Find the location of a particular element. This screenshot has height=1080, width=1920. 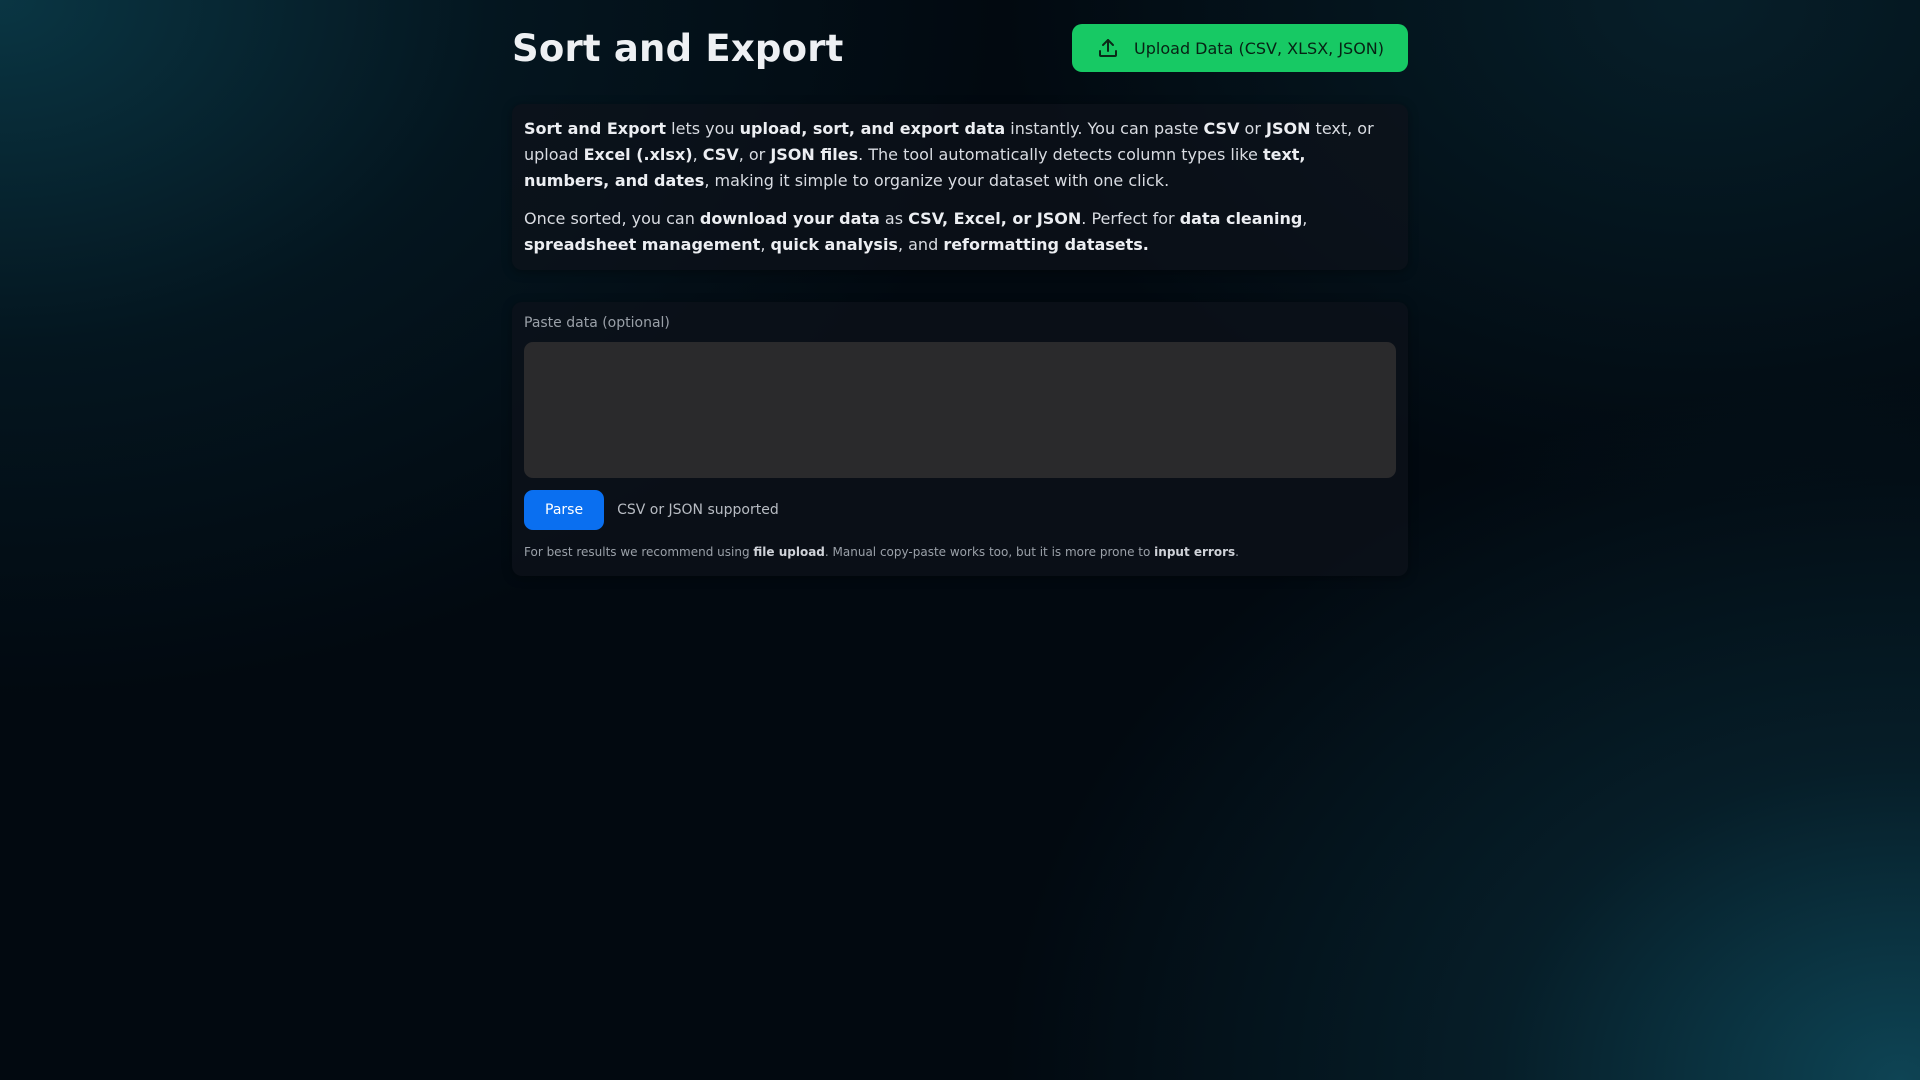

parse-button: Parse is located at coordinates (564, 510).